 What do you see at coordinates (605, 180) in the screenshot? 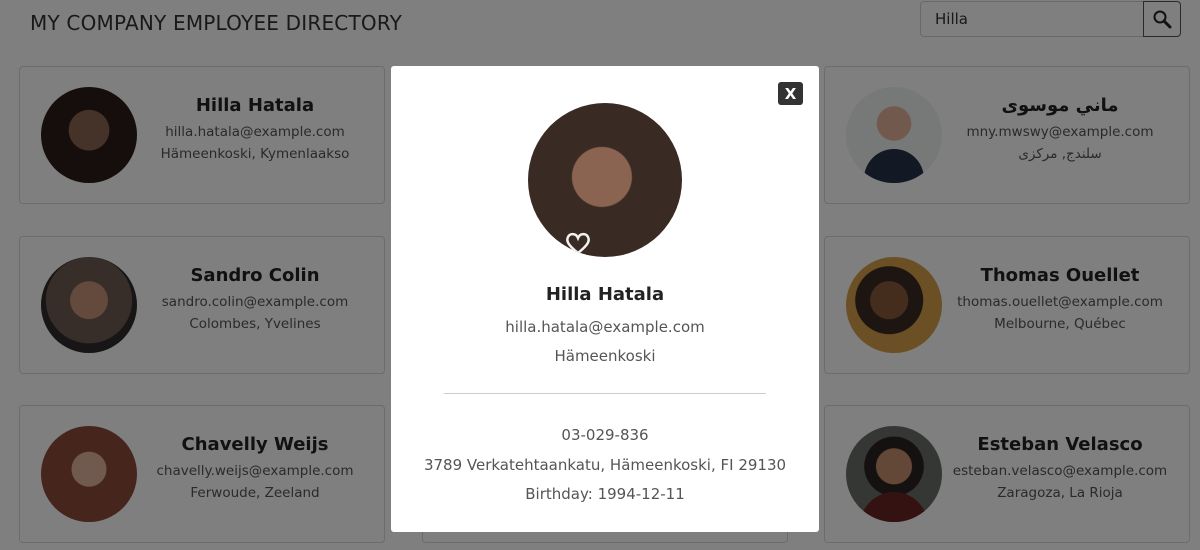
I see `avatar` at bounding box center [605, 180].